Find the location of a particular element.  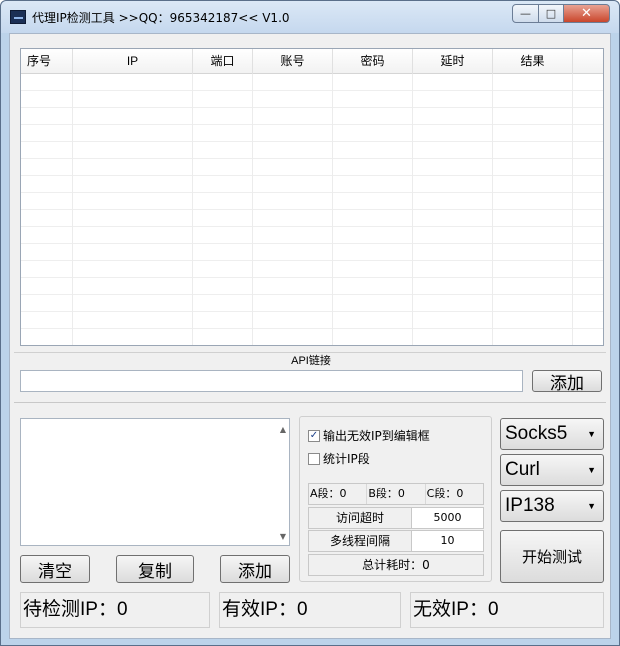

section-divider is located at coordinates (310, 402).